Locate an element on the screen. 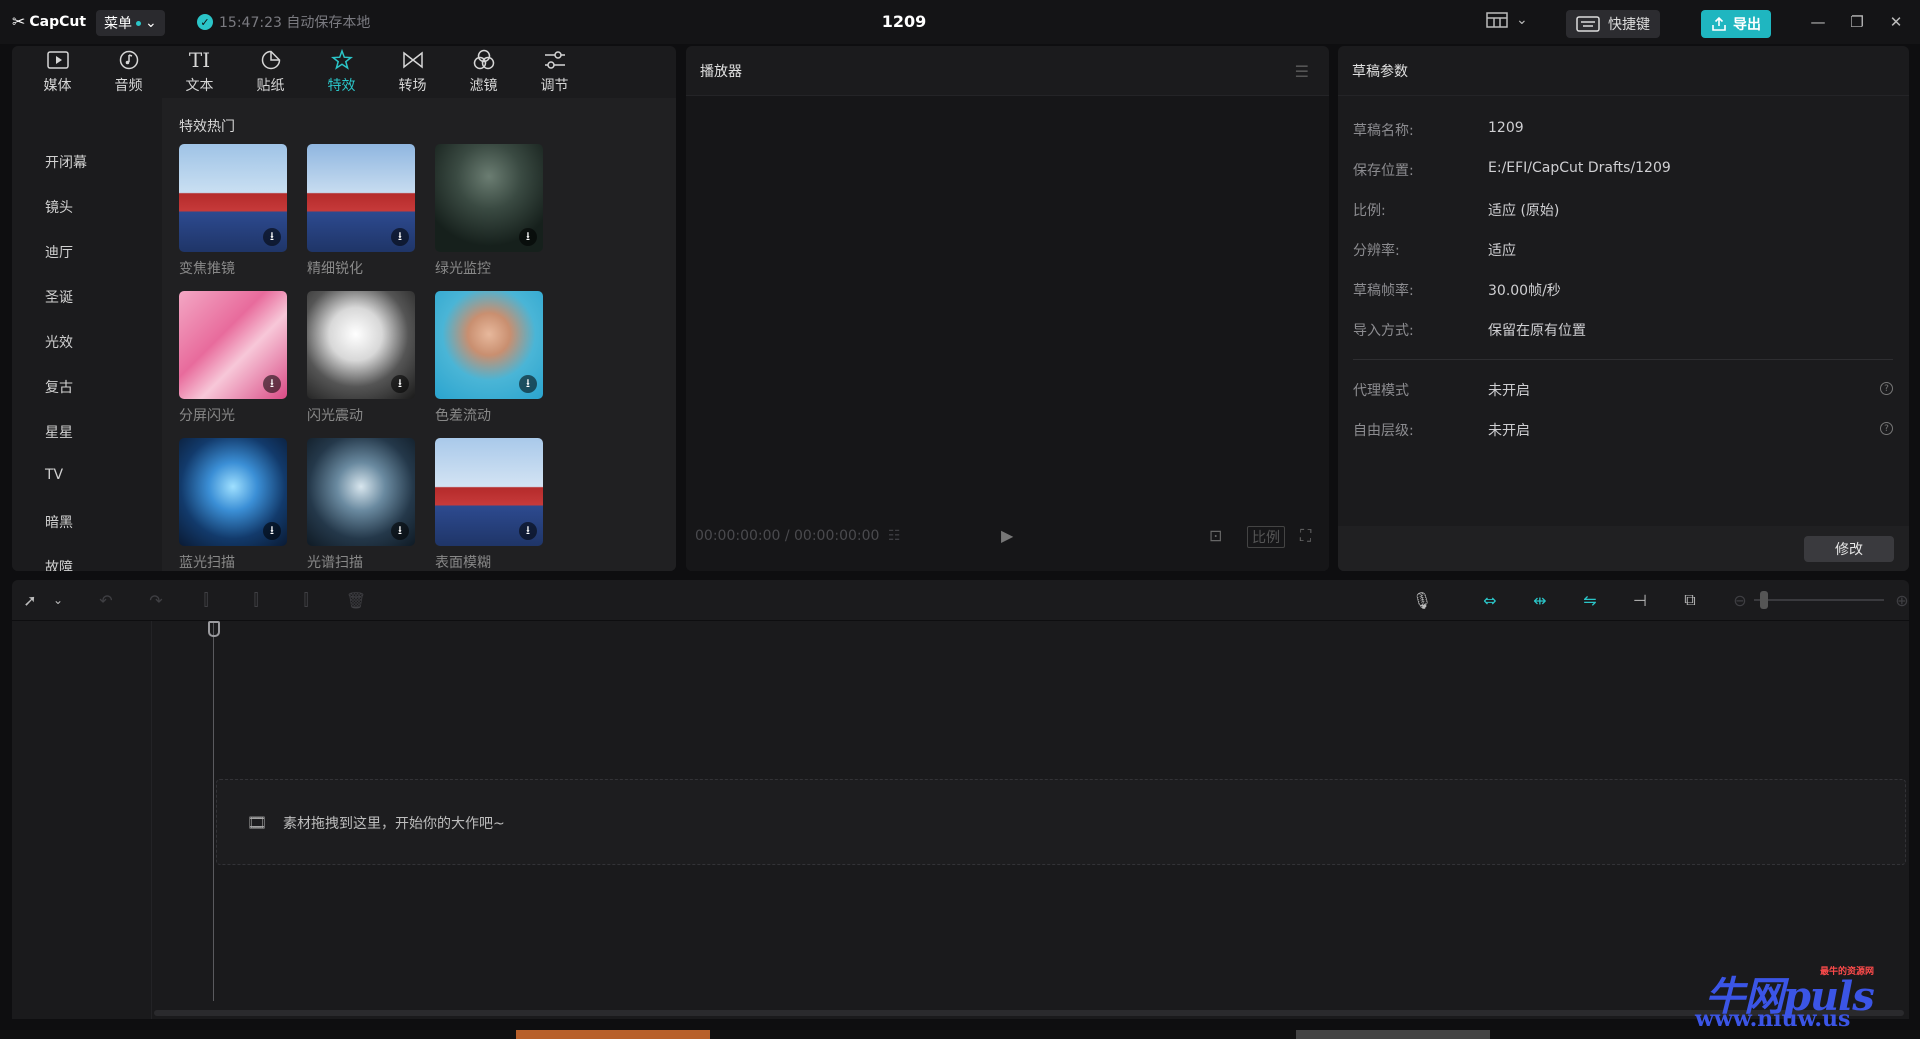  zoom-slider-track is located at coordinates (1819, 600).